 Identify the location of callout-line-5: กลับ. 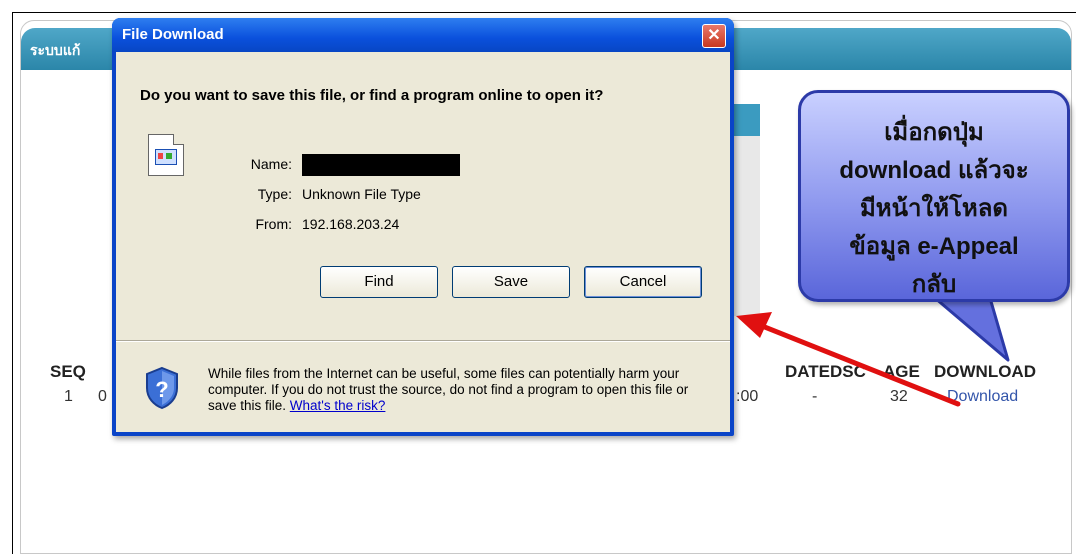
(934, 284).